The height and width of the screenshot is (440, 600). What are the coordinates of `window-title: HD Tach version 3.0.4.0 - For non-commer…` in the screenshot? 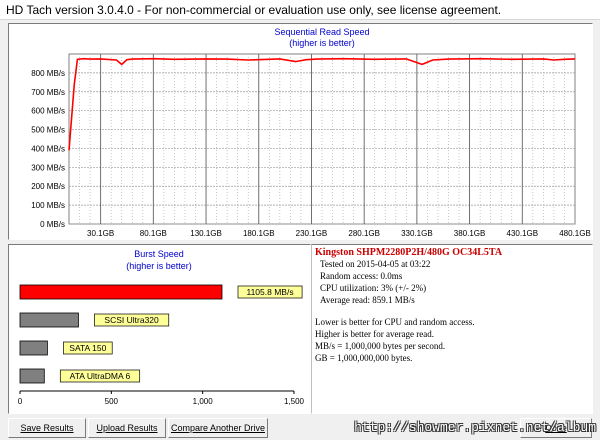 It's located at (254, 10).